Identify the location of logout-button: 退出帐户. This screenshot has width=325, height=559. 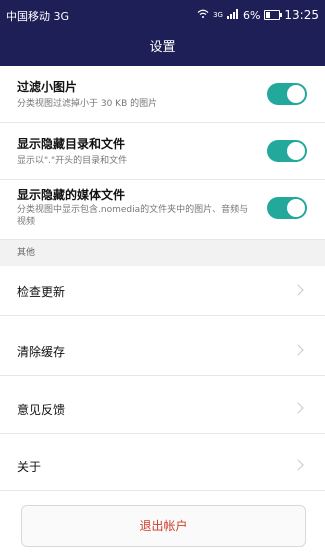
(163, 526).